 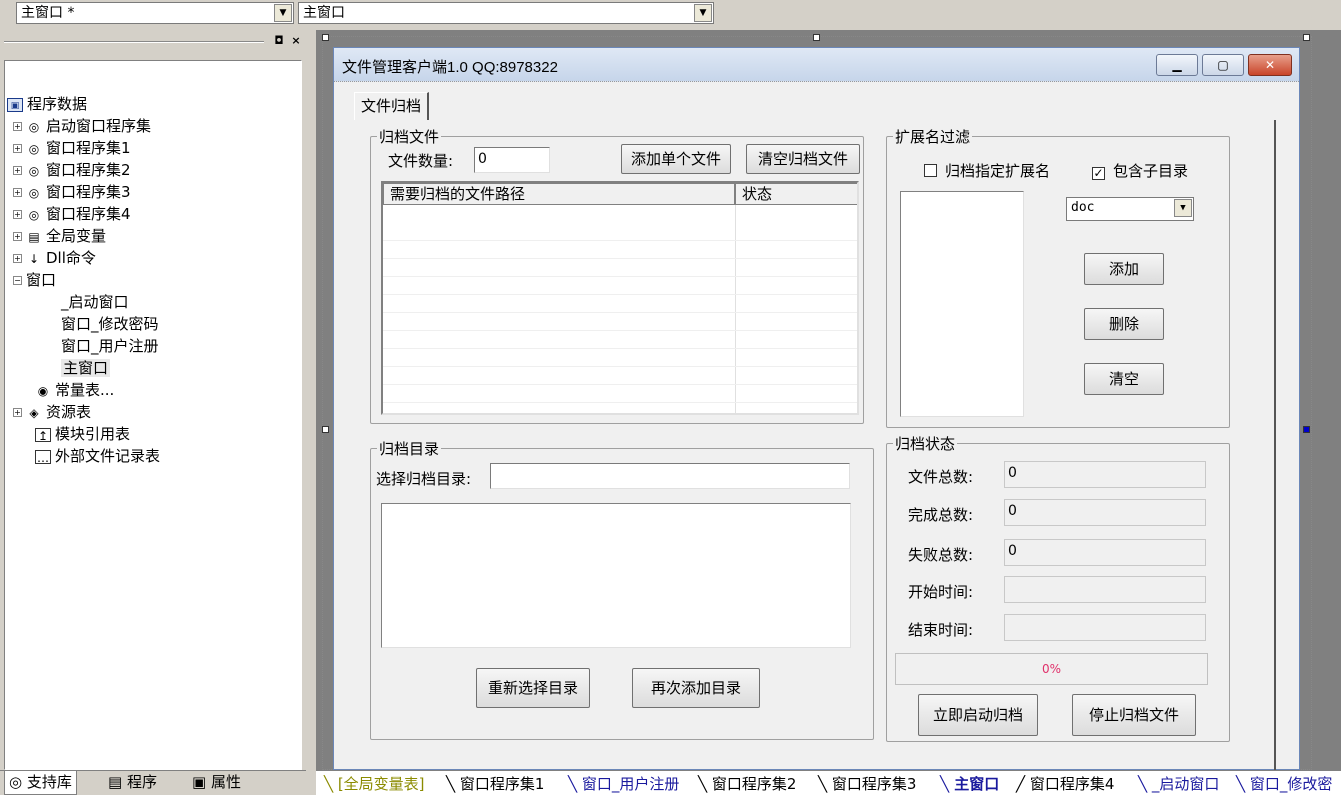 What do you see at coordinates (1178, 784) in the screenshot?
I see `doc-tab-startup-window: ╲ _启动窗口` at bounding box center [1178, 784].